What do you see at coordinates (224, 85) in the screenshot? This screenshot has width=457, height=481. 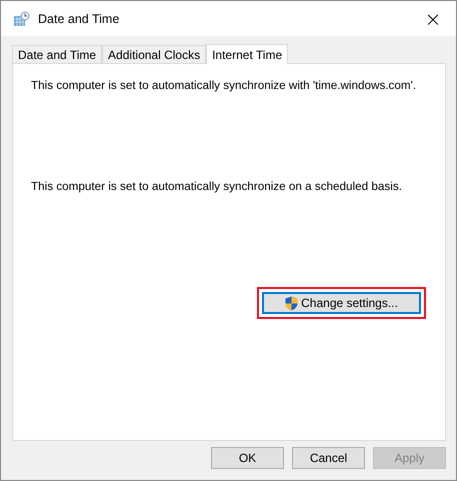 I see `status-text: This computer is set to automatically synchronize with 'time.windows.com'.` at bounding box center [224, 85].